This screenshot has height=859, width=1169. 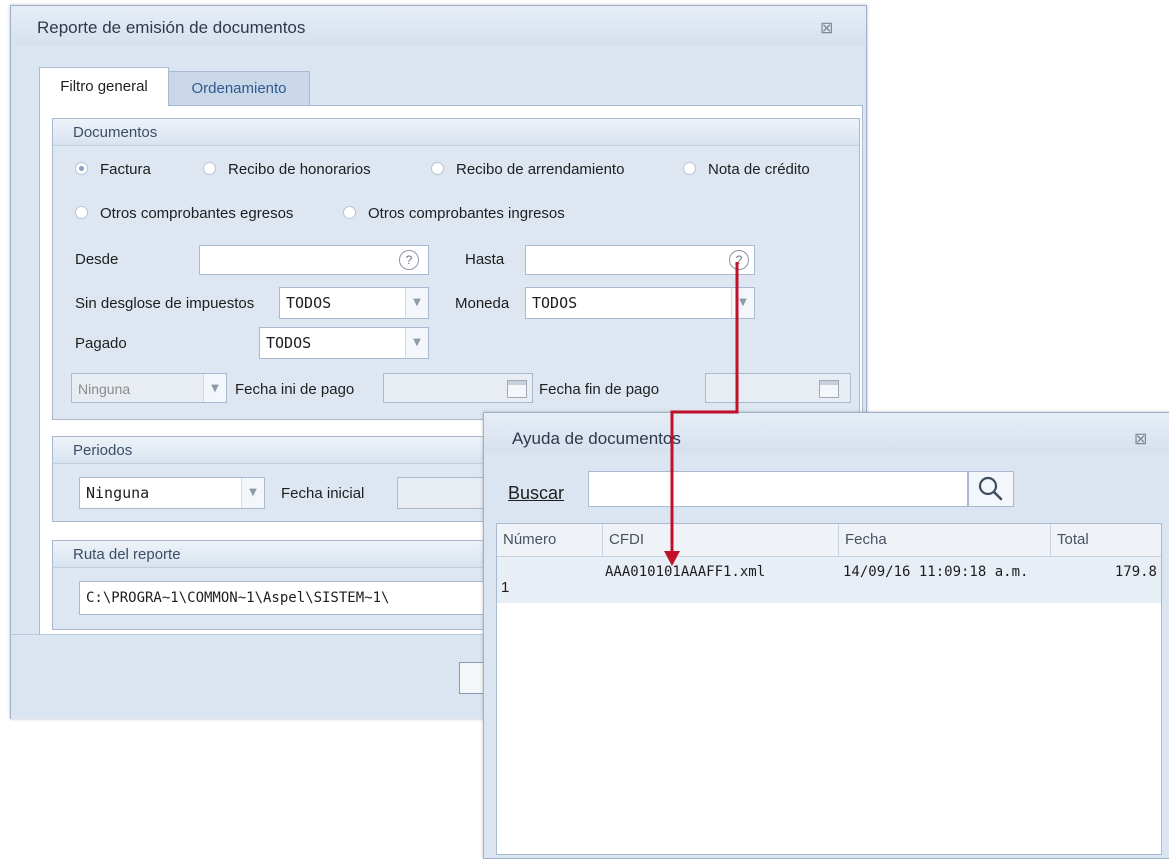 What do you see at coordinates (165, 303) in the screenshot?
I see `sin-desglose-label: Sin desglose de impuestos` at bounding box center [165, 303].